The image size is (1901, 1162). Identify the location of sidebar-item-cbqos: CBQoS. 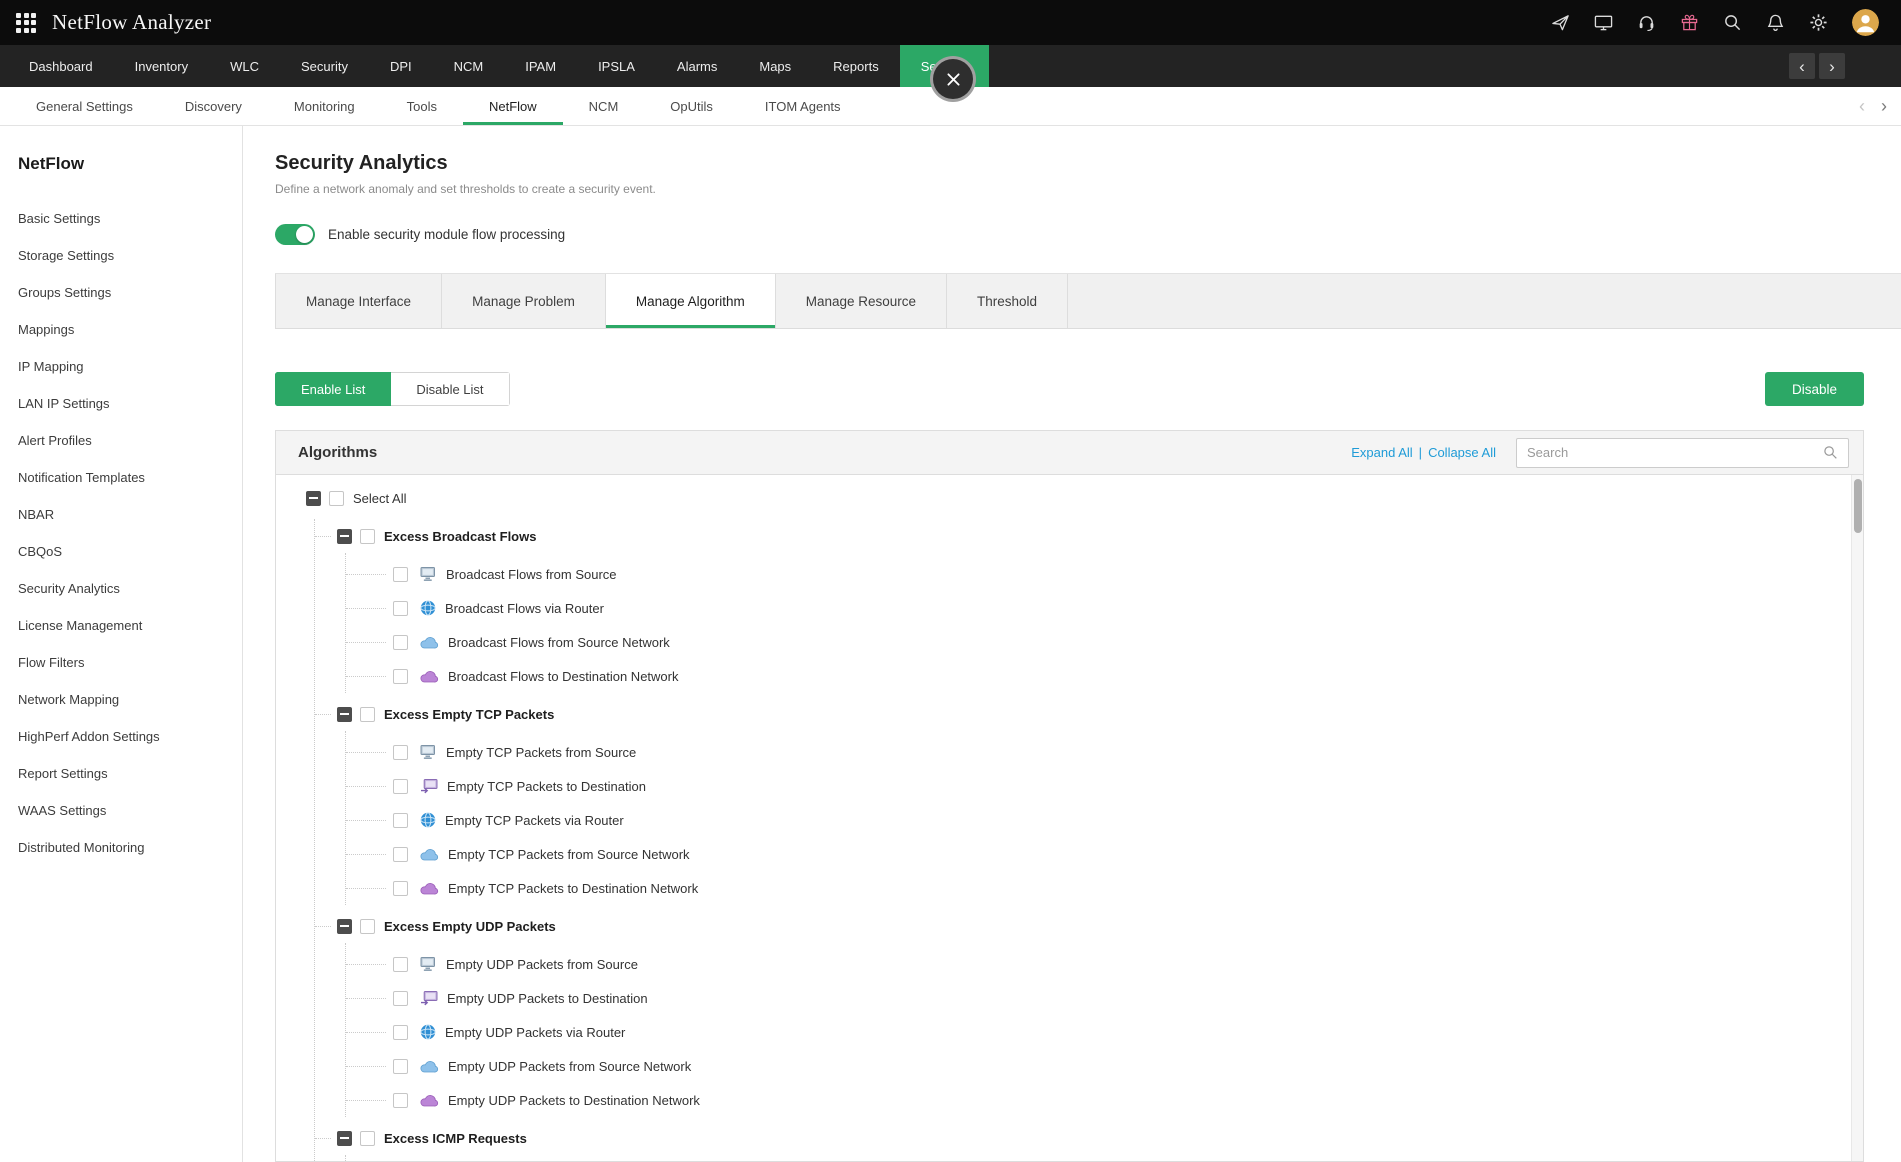
(130, 551).